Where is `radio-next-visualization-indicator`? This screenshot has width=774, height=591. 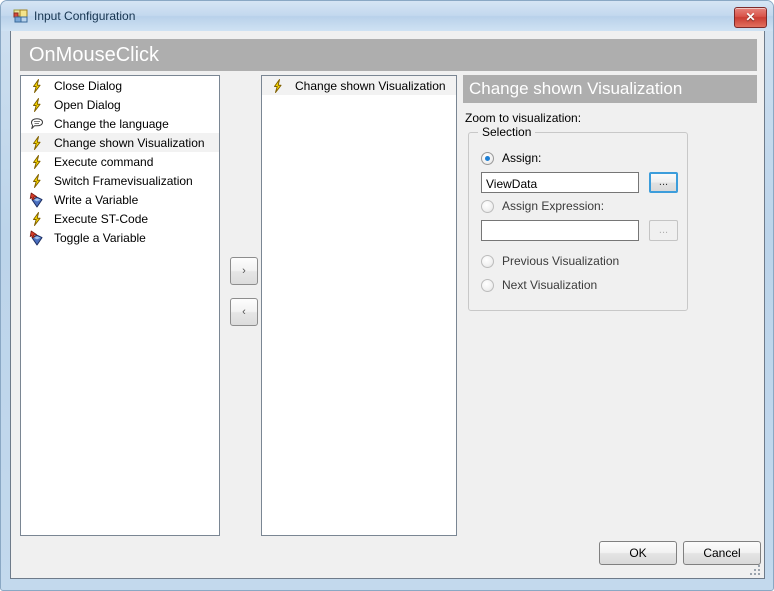 radio-next-visualization-indicator is located at coordinates (487, 285).